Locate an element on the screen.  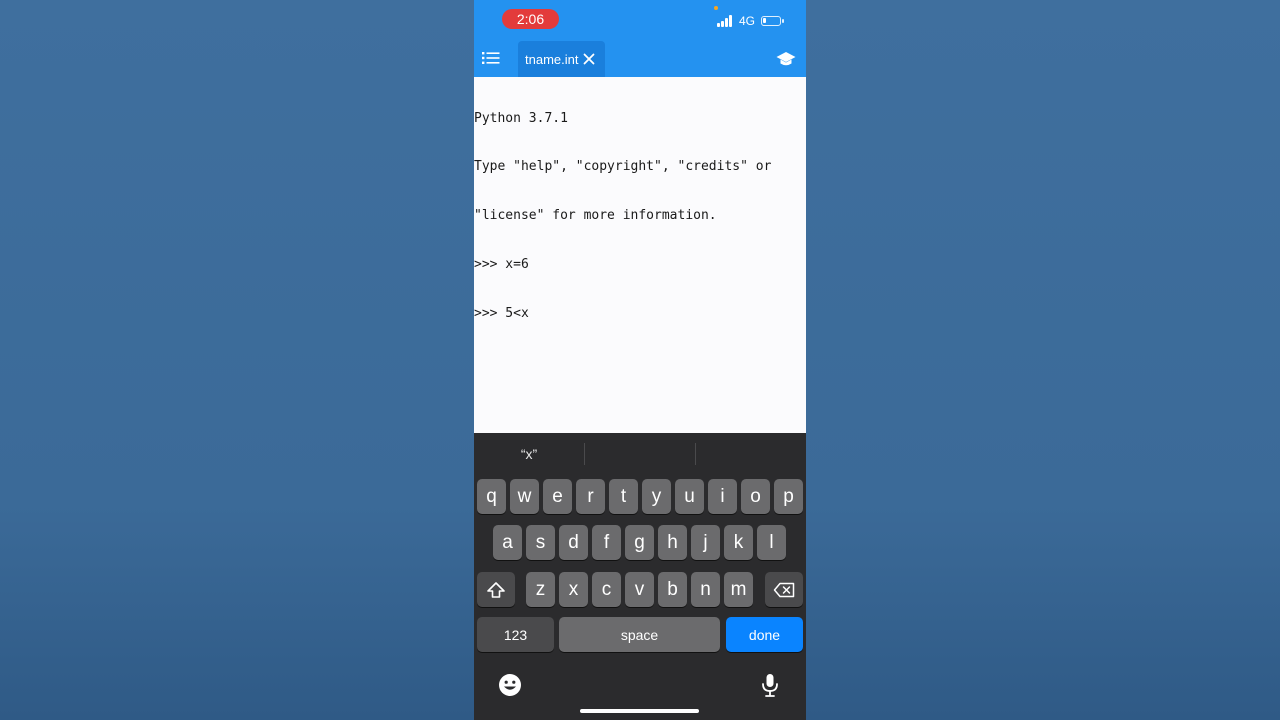
done-button: done is located at coordinates (764, 634).